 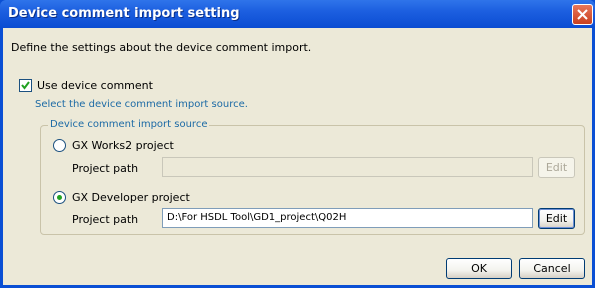 I want to click on gxworks2-path-label: Project path, so click(x=105, y=168).